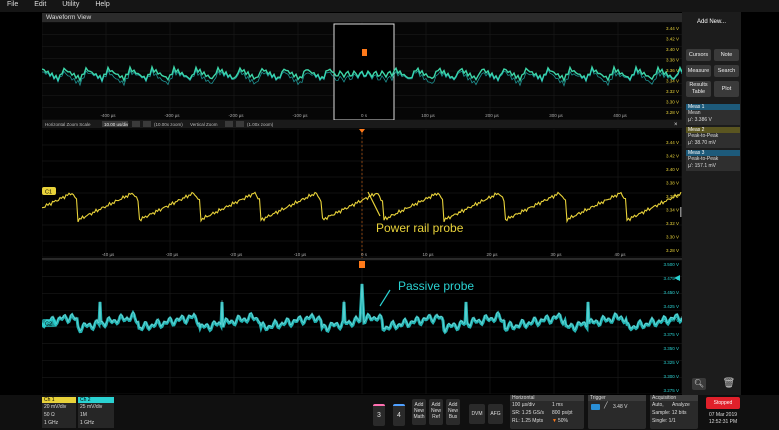 This screenshot has width=779, height=430. I want to click on acquisition-sample: Sample: 12 bits, so click(669, 413).